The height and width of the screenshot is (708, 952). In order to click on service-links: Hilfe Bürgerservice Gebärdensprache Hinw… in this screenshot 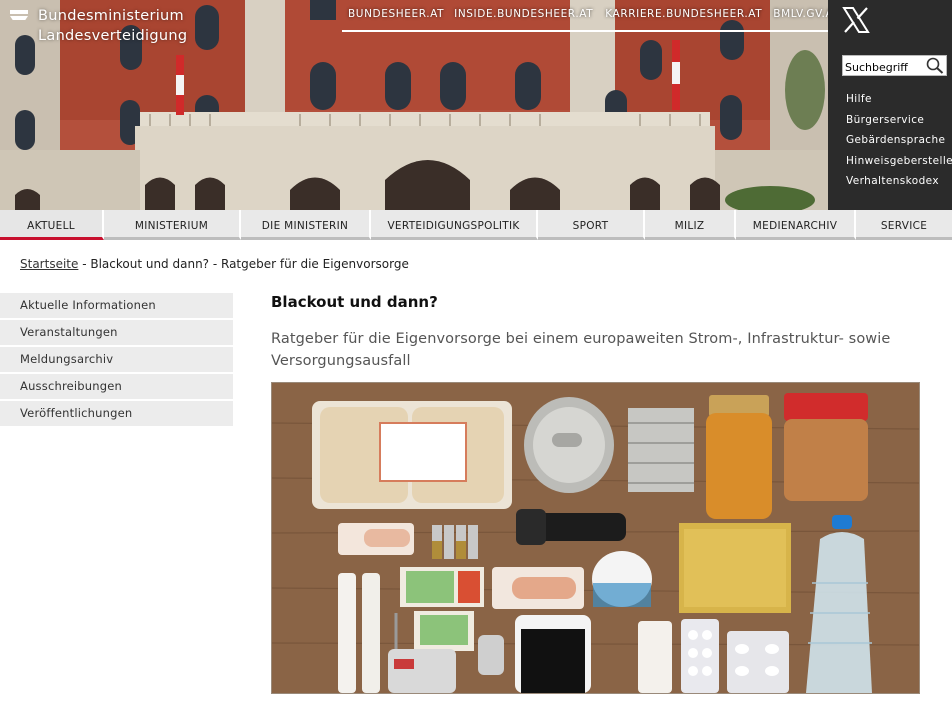, I will do `click(899, 143)`.